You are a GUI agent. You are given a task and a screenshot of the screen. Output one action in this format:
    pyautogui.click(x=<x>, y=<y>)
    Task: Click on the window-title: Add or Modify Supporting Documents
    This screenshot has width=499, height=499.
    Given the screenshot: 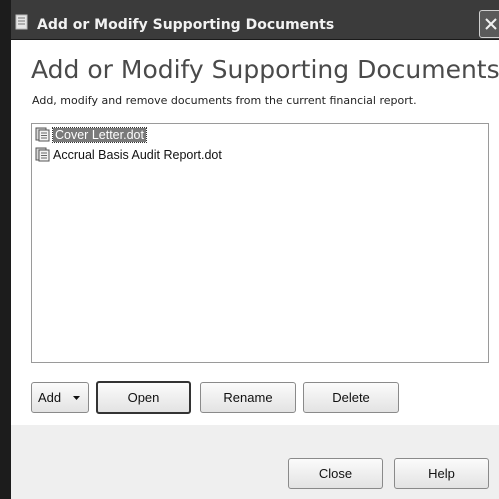 What is the action you would take?
    pyautogui.click(x=186, y=25)
    